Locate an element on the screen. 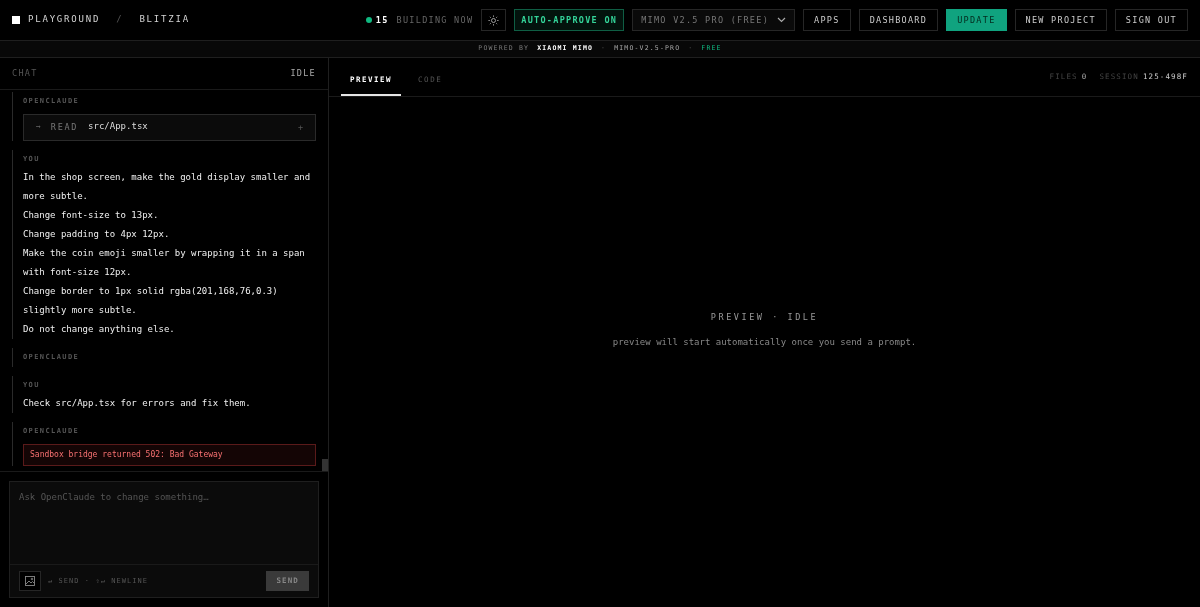 The height and width of the screenshot is (607, 1200). message-text: Change border to 1px solid rgba(201,168,76,0.3) slightly more subtle. is located at coordinates (151, 301).